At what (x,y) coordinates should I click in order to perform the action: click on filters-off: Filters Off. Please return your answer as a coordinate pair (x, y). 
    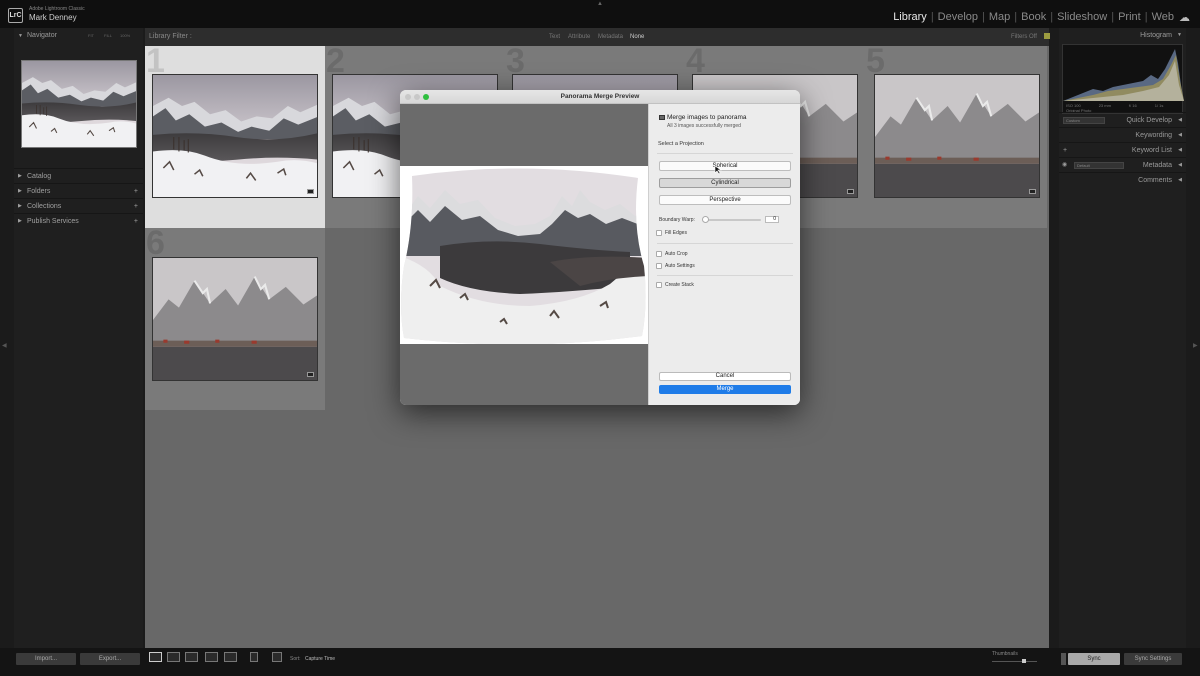
    Looking at the image, I should click on (1024, 37).